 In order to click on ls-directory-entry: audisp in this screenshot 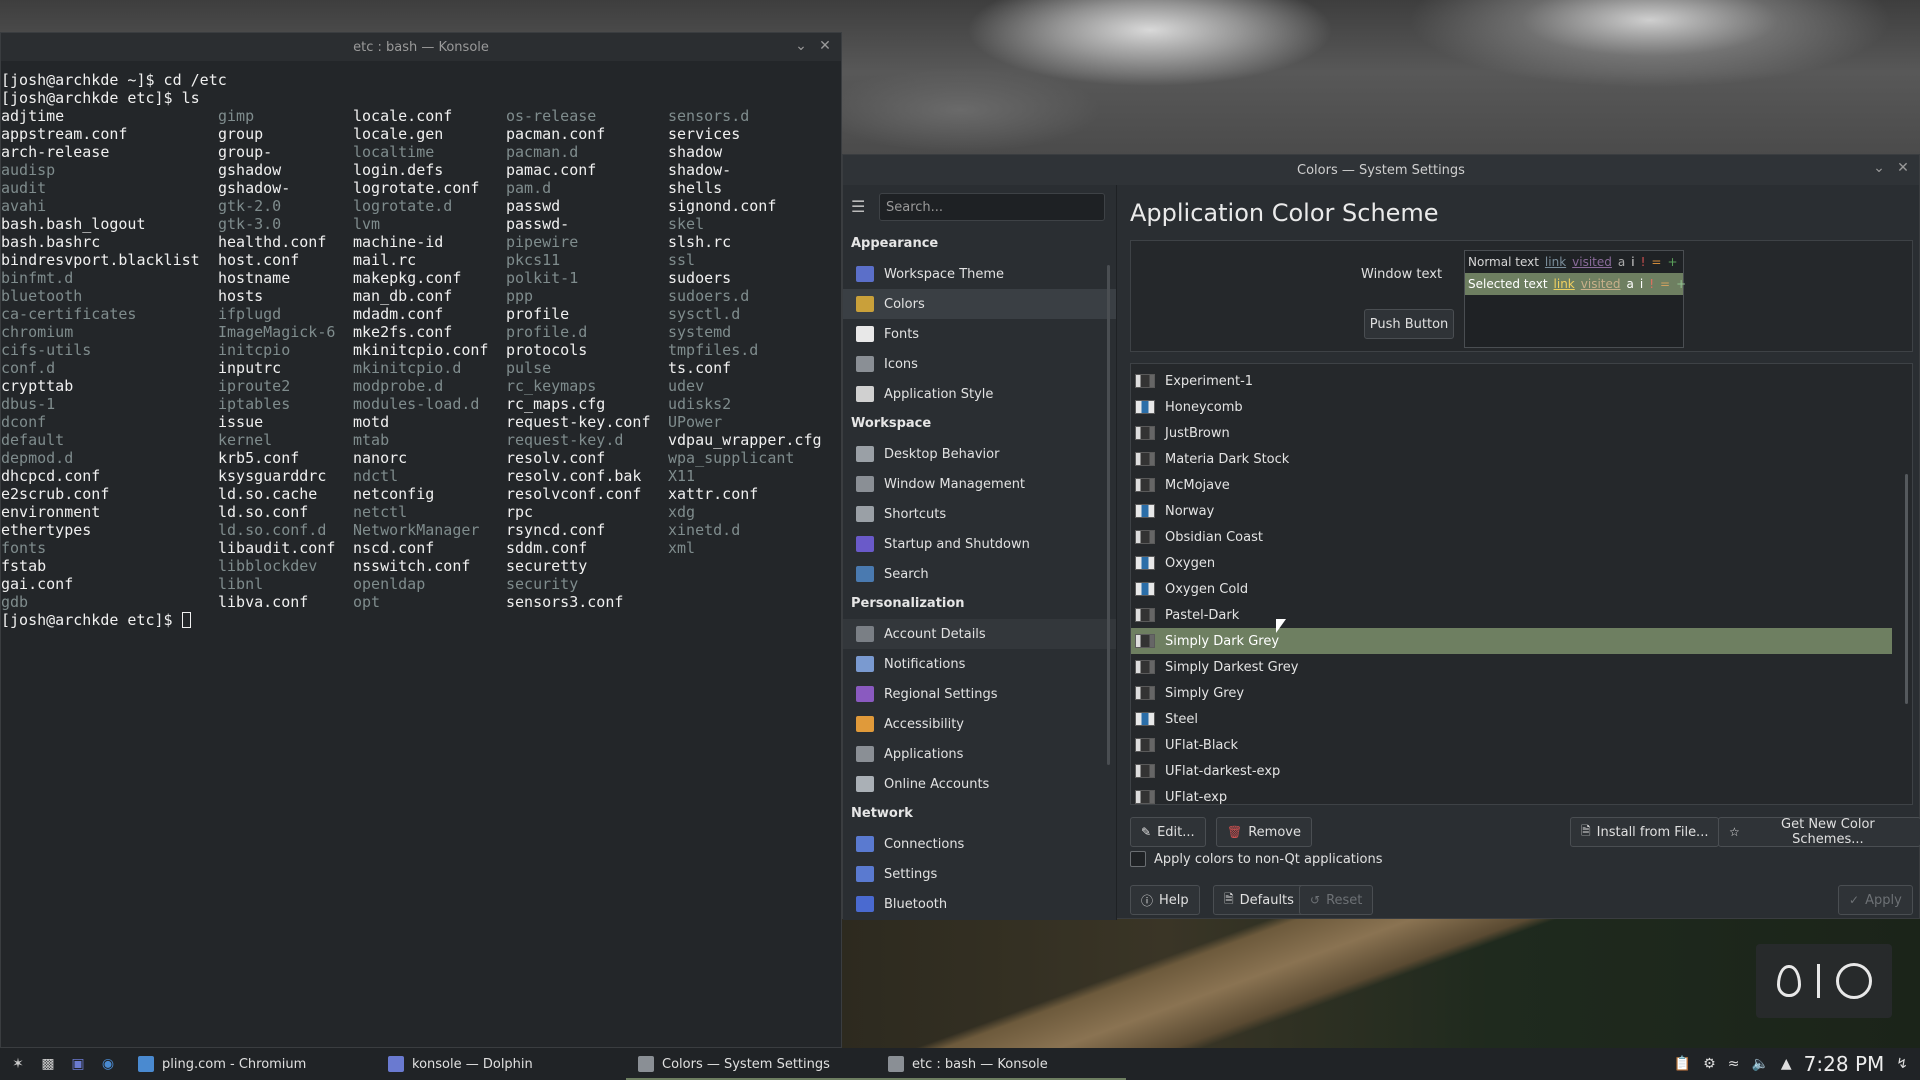, I will do `click(28, 170)`.